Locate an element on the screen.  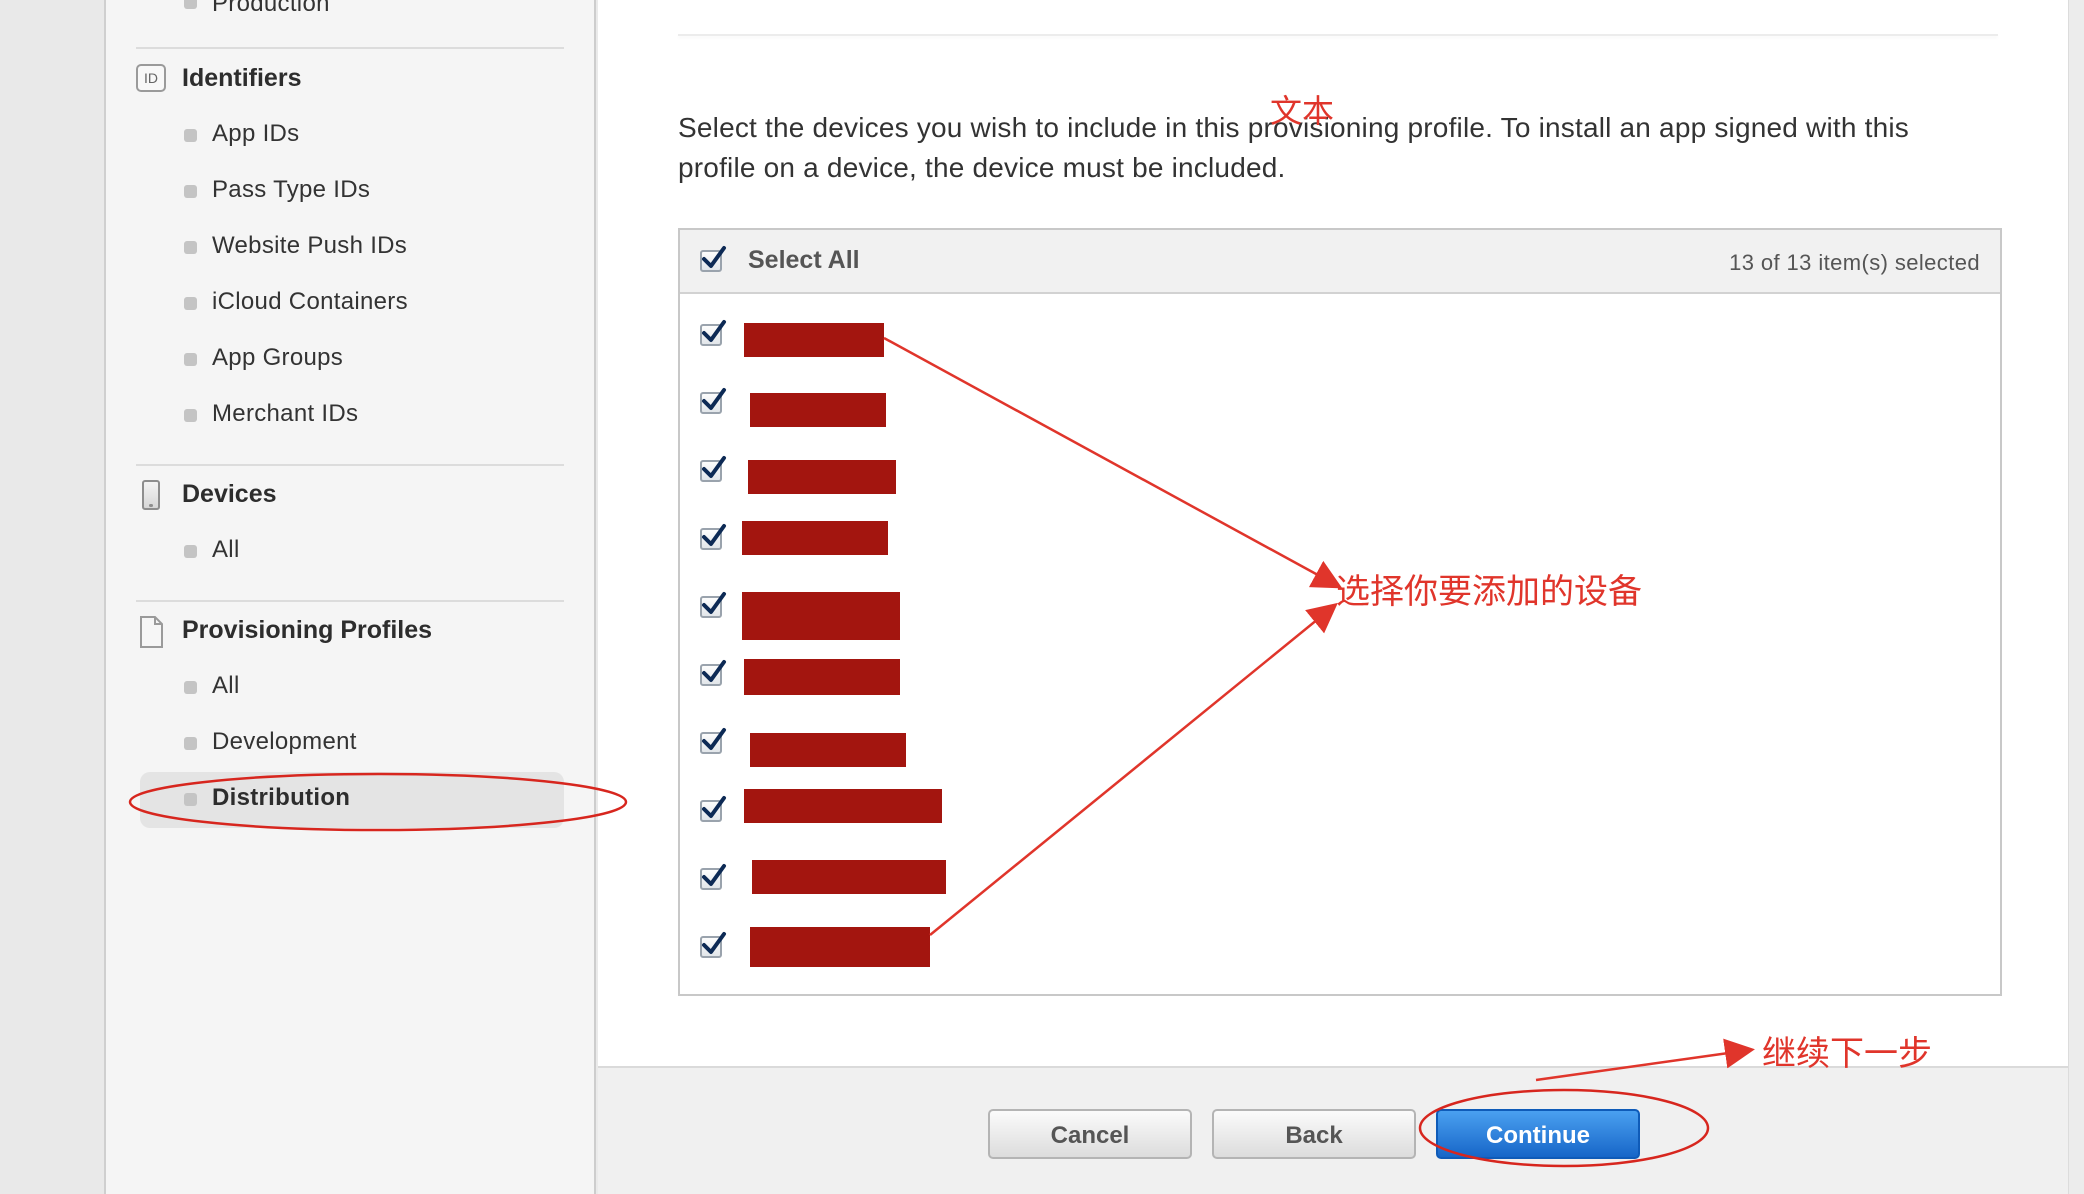
section-title-devices: Devices is located at coordinates (229, 494).